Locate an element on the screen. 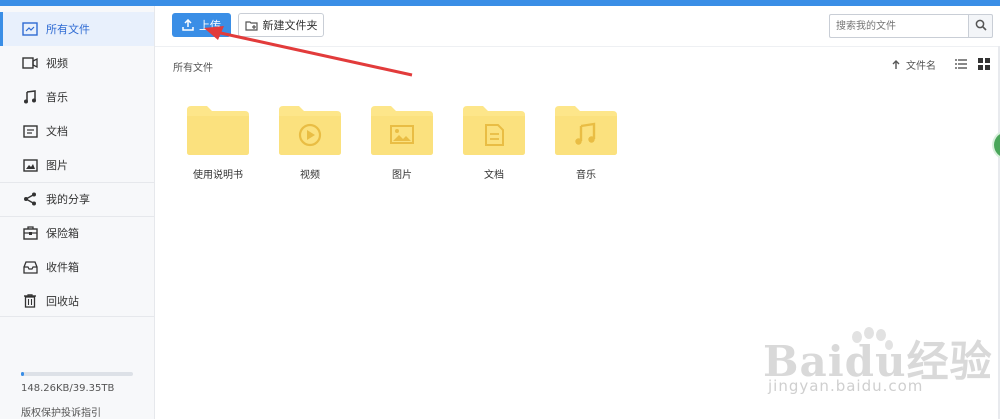  sidebar-item-label: 所有文件 is located at coordinates (68, 29).